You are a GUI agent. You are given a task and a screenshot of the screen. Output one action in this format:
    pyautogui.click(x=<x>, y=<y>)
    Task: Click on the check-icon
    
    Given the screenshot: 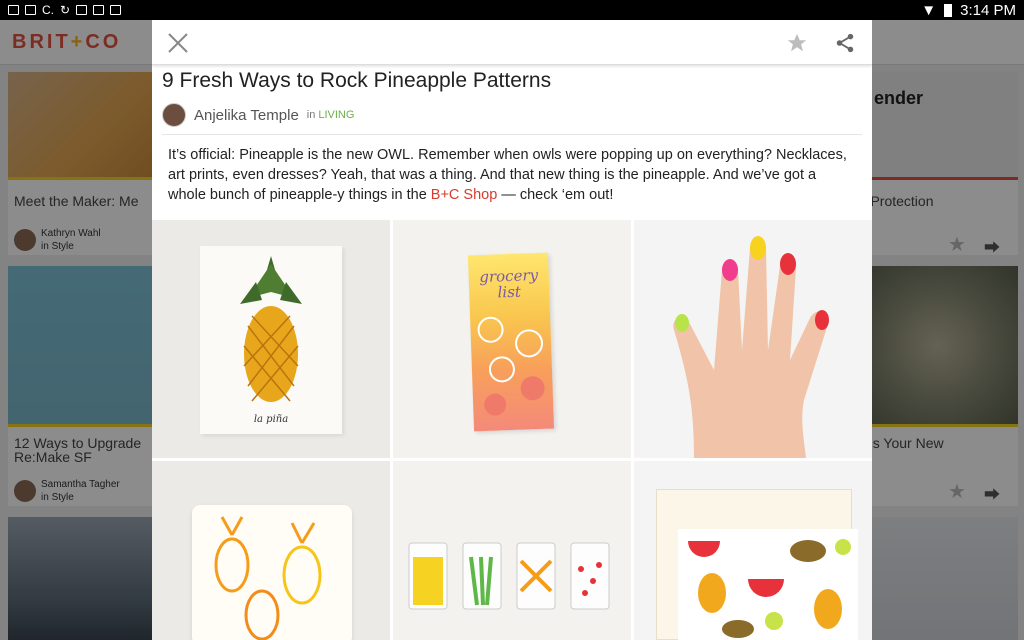 What is the action you would take?
    pyautogui.click(x=116, y=10)
    